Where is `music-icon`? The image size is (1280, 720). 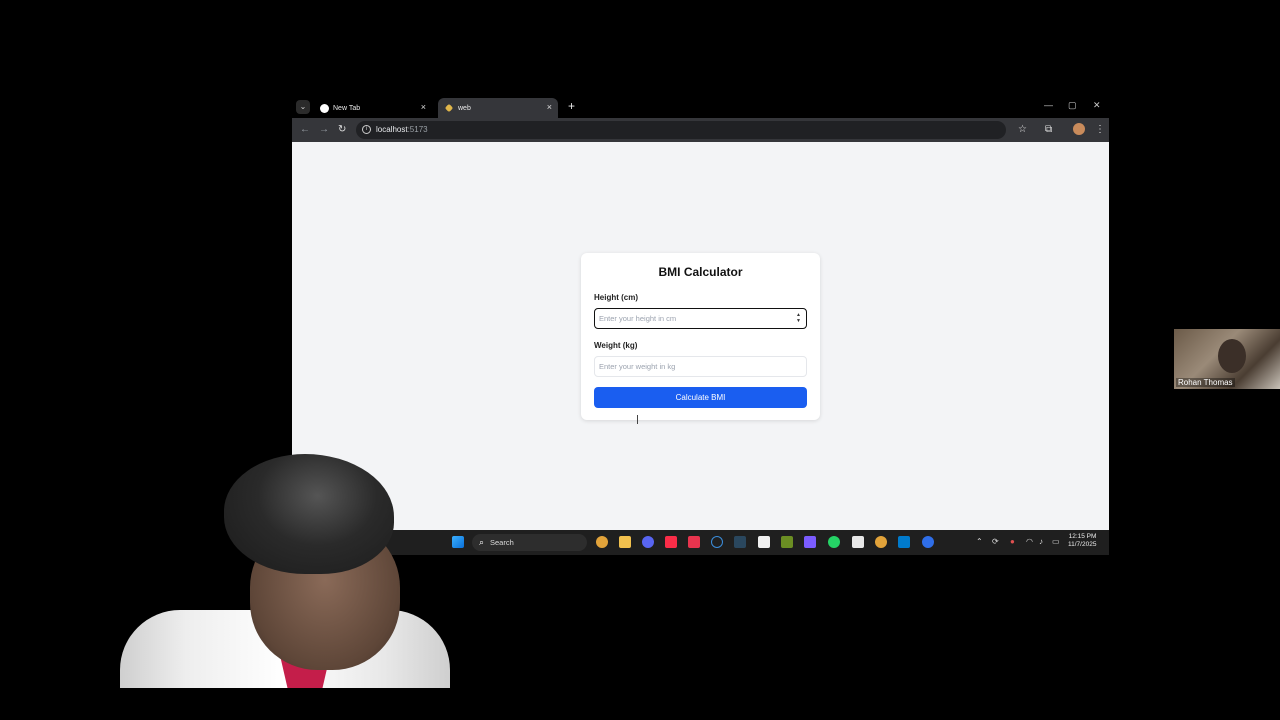
music-icon is located at coordinates (671, 542).